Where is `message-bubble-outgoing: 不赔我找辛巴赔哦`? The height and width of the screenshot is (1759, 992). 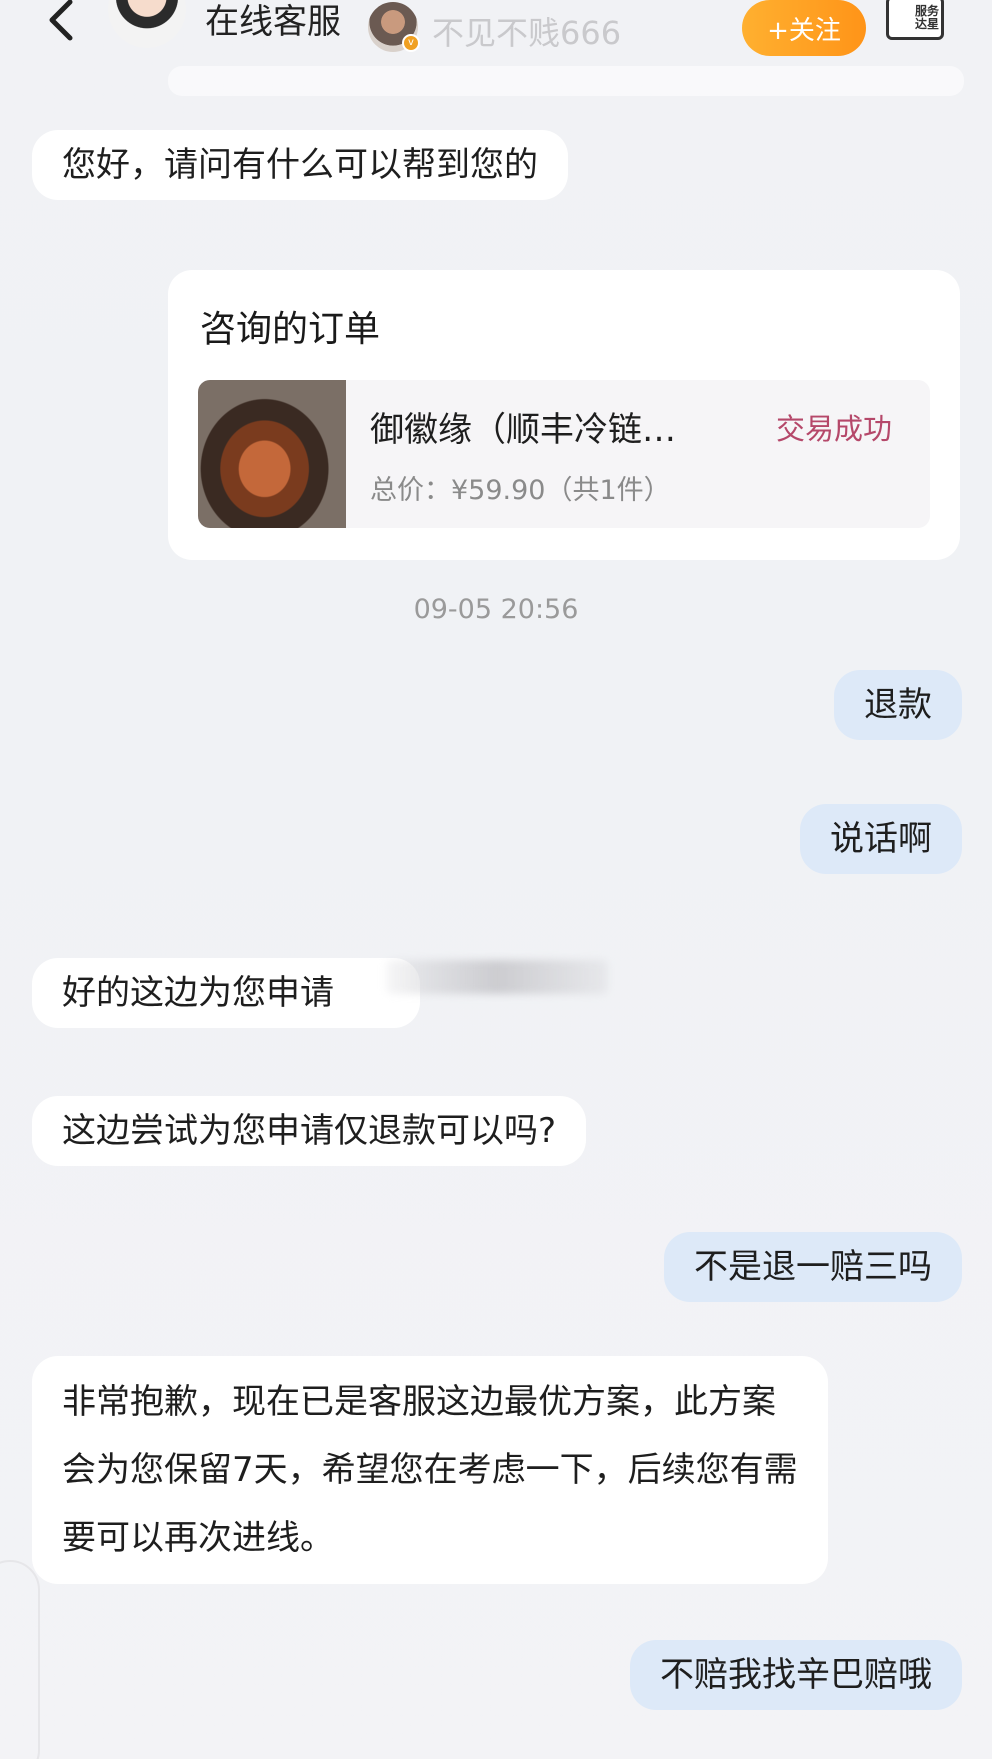
message-bubble-outgoing: 不赔我找辛巴赔哦 is located at coordinates (796, 1675).